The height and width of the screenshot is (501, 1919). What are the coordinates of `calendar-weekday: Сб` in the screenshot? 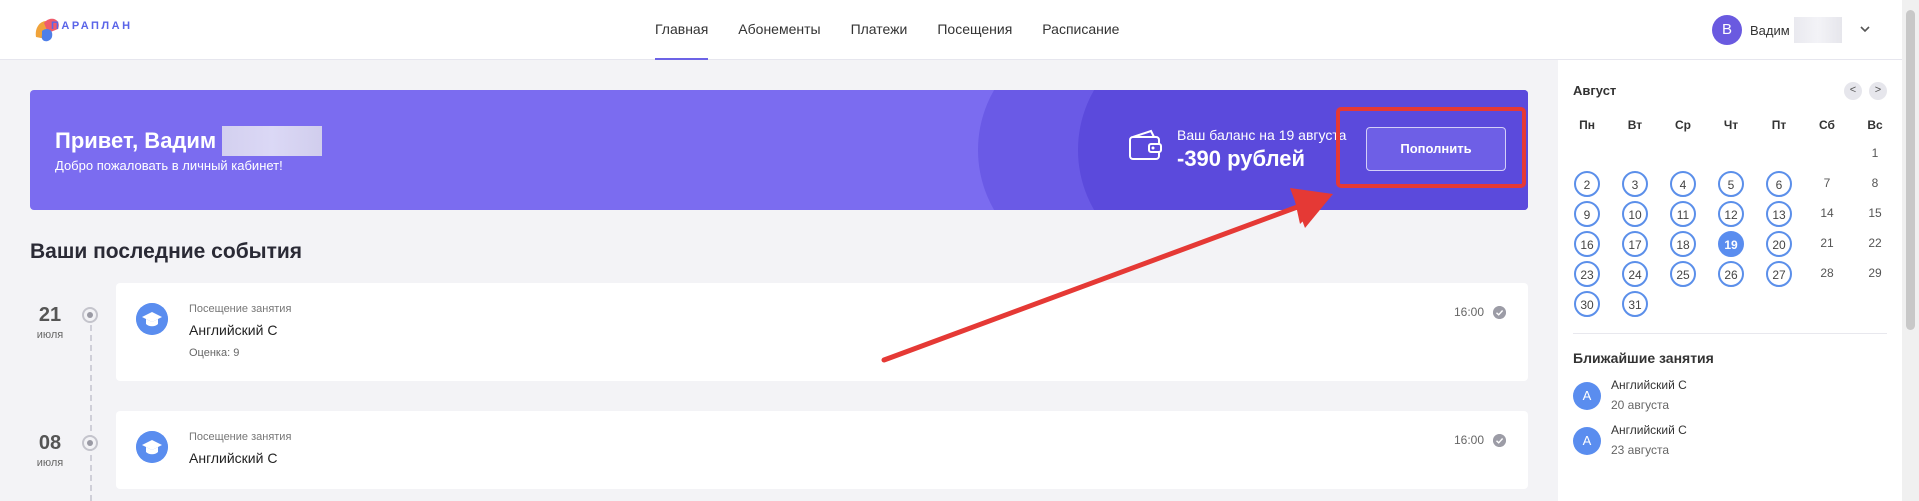 It's located at (1827, 125).